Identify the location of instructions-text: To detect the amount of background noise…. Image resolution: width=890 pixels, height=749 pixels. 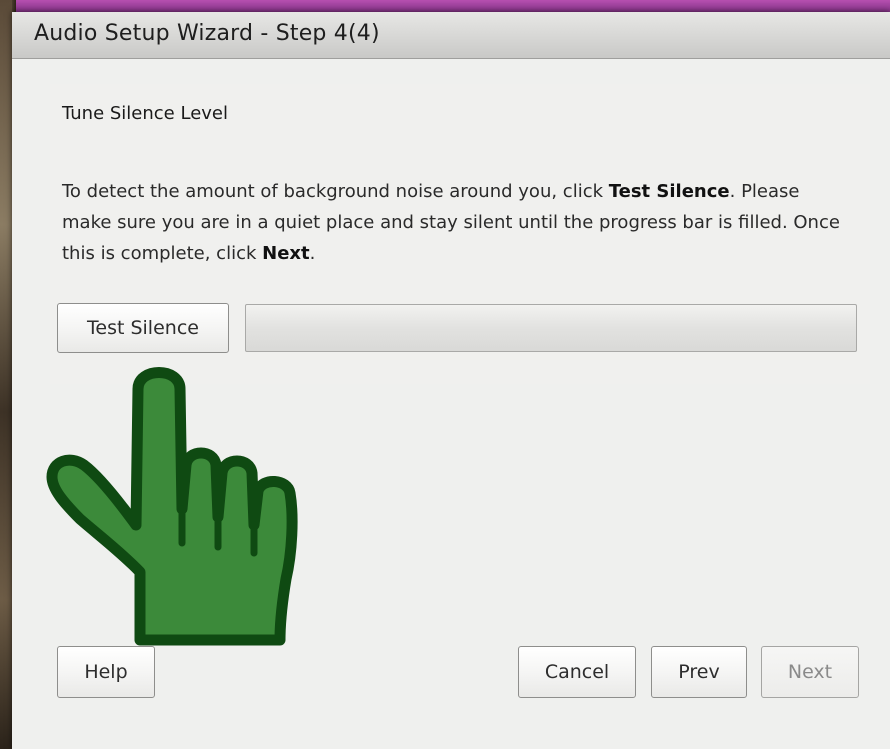
(457, 222).